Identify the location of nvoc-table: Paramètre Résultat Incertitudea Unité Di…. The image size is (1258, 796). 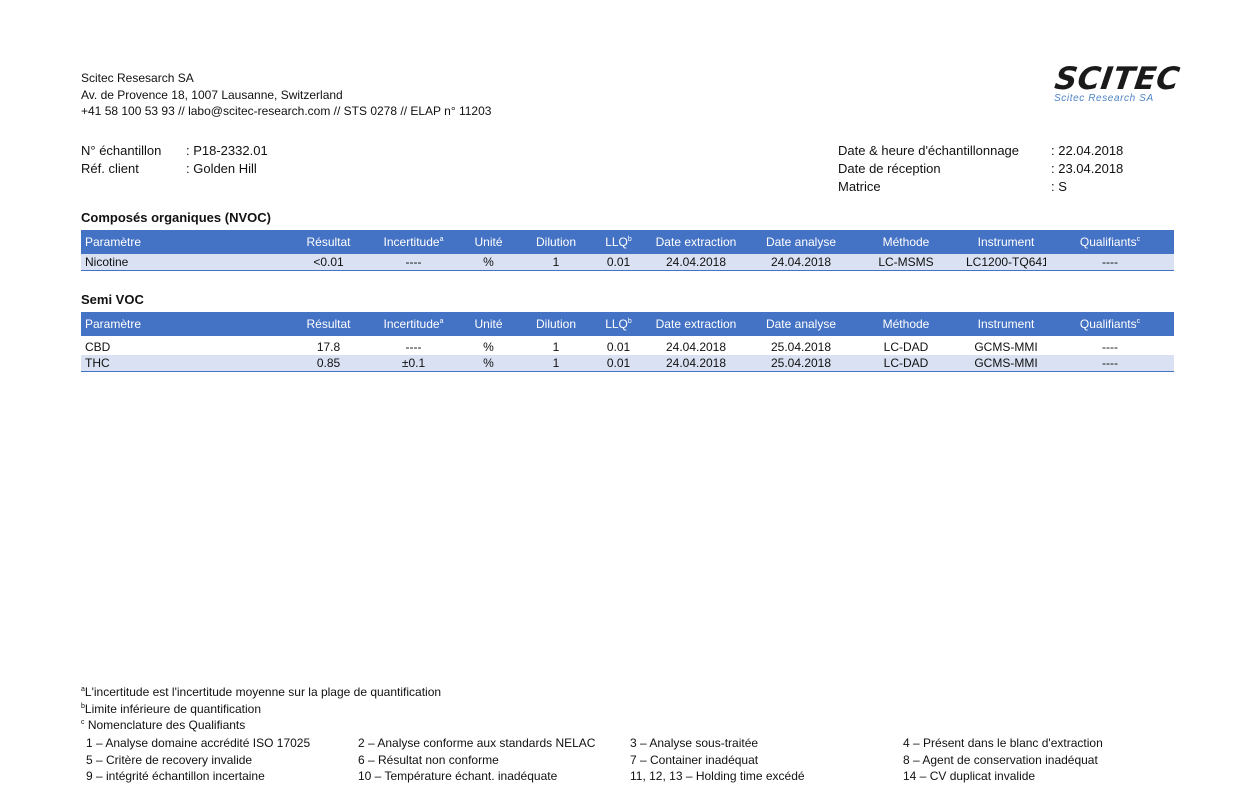
(627, 250).